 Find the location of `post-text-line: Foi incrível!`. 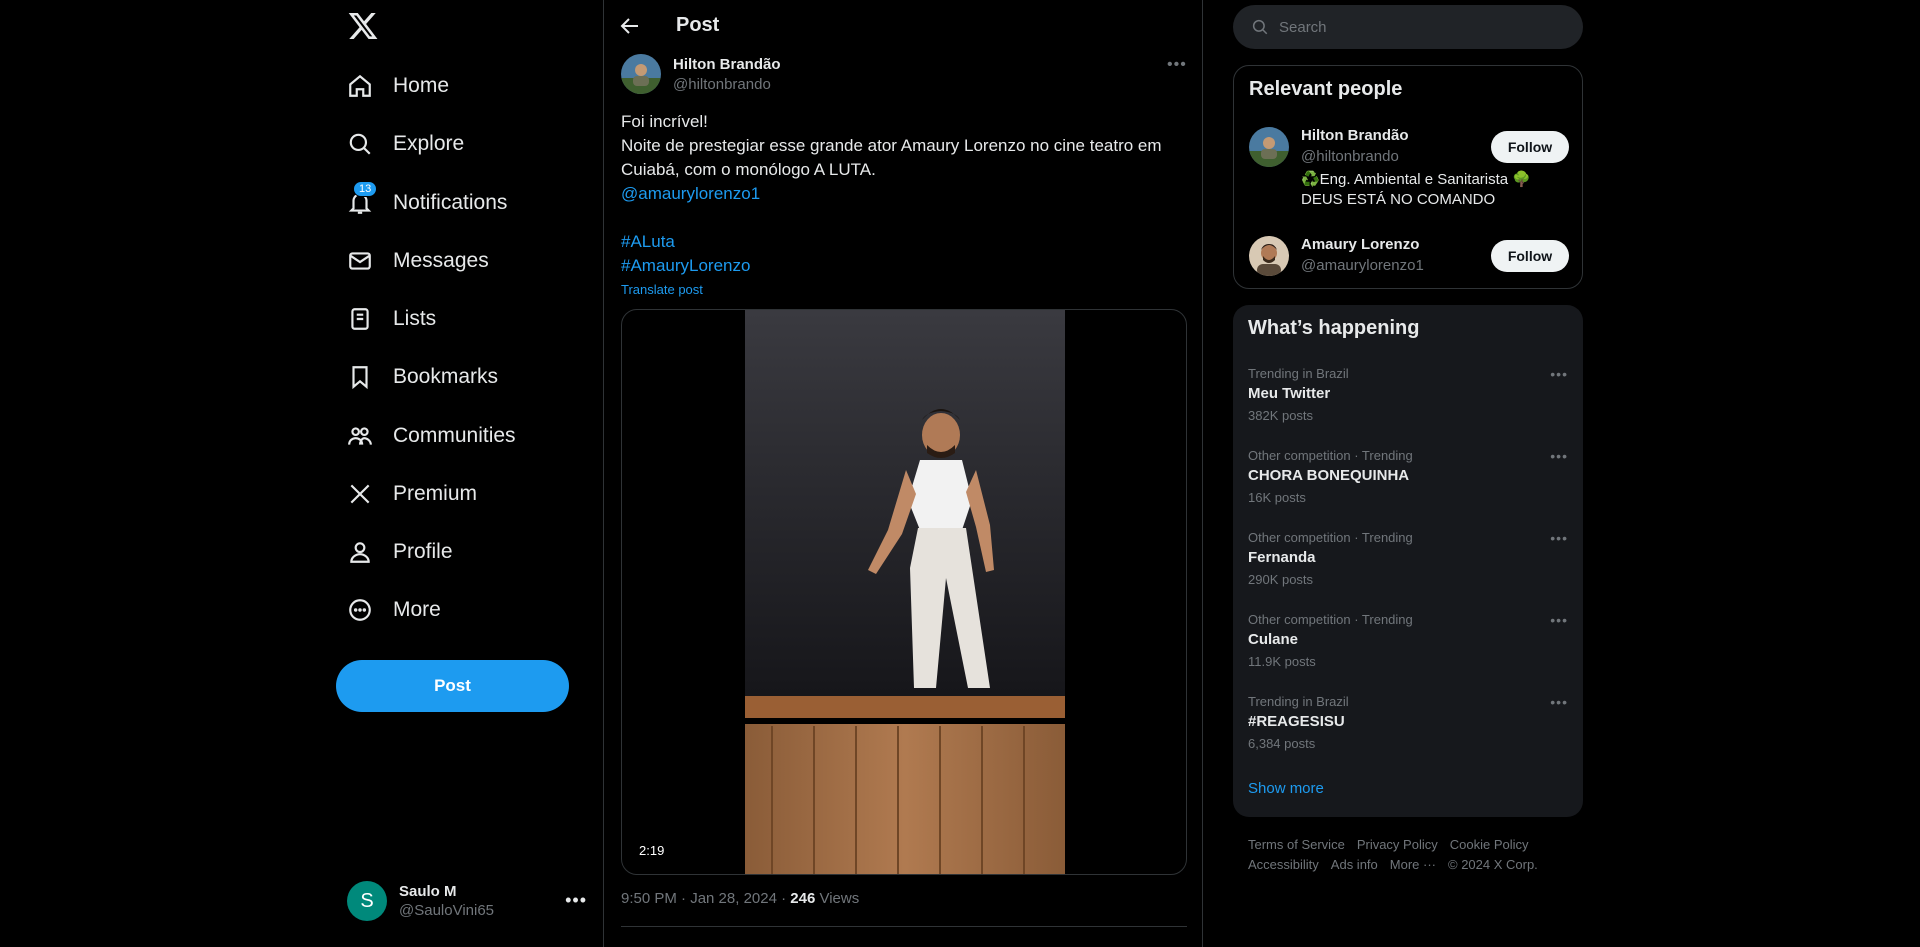

post-text-line: Foi incrível! is located at coordinates (664, 121).